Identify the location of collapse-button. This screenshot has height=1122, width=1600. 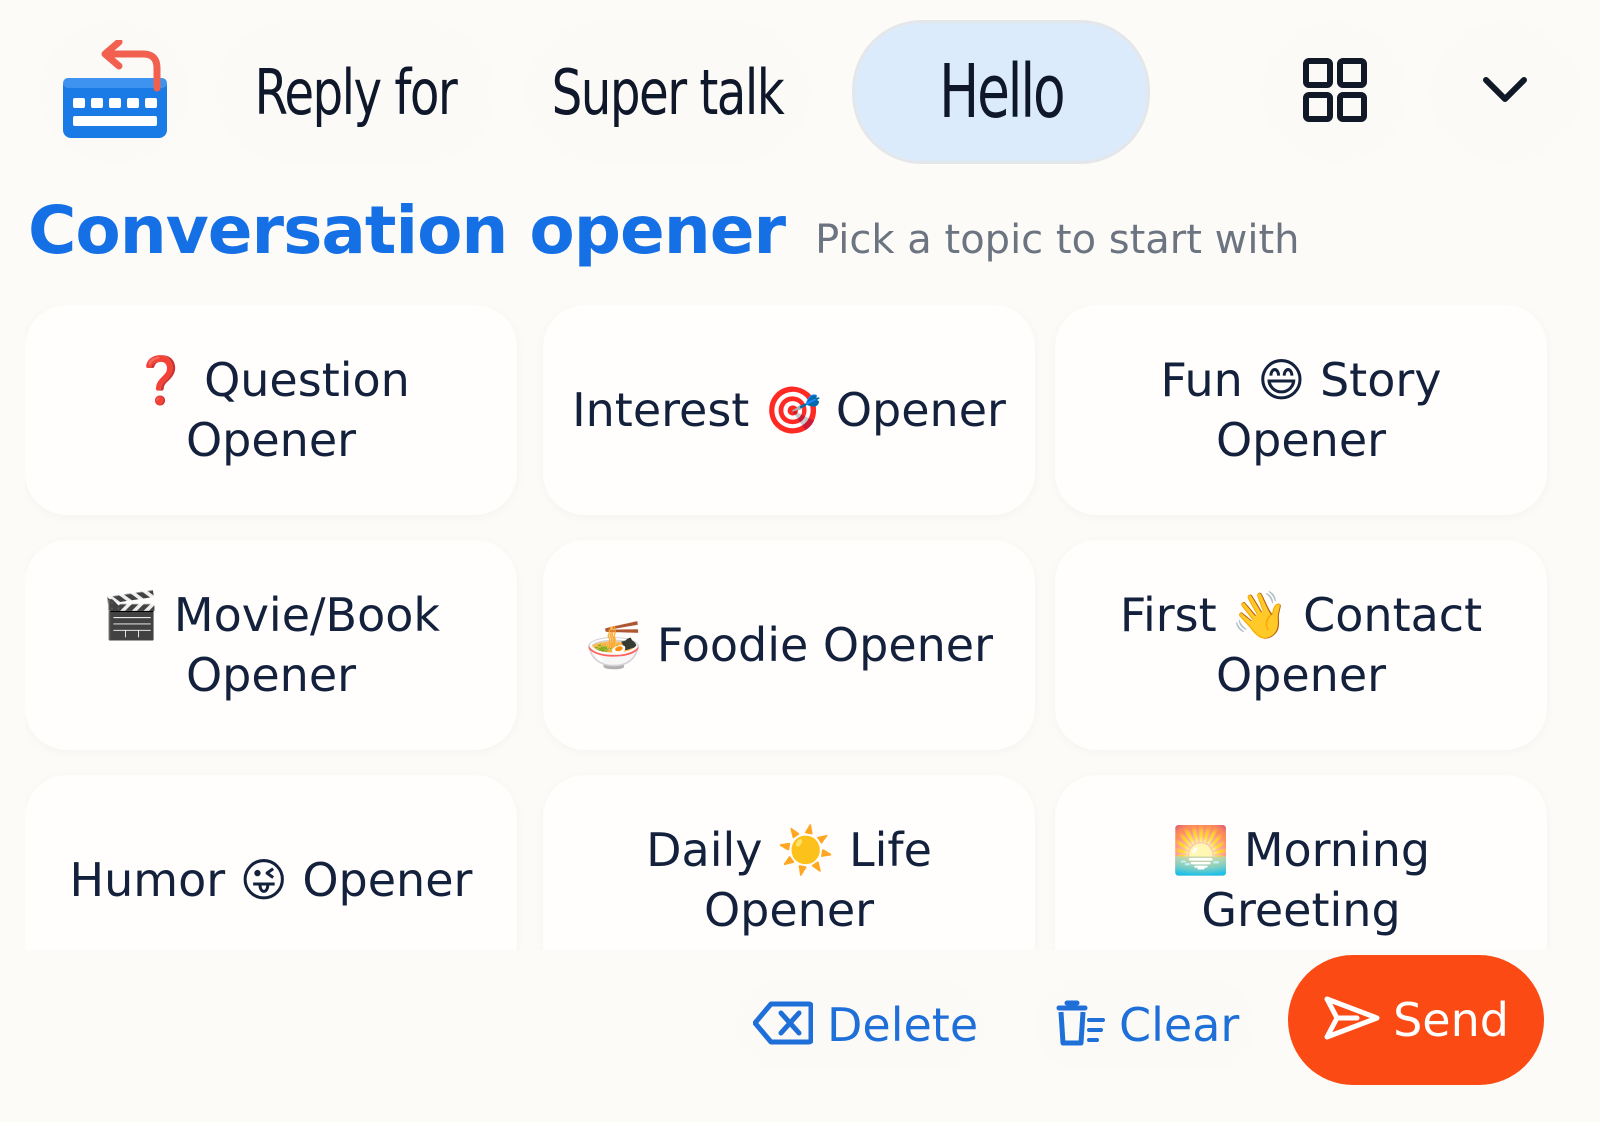
(1505, 92).